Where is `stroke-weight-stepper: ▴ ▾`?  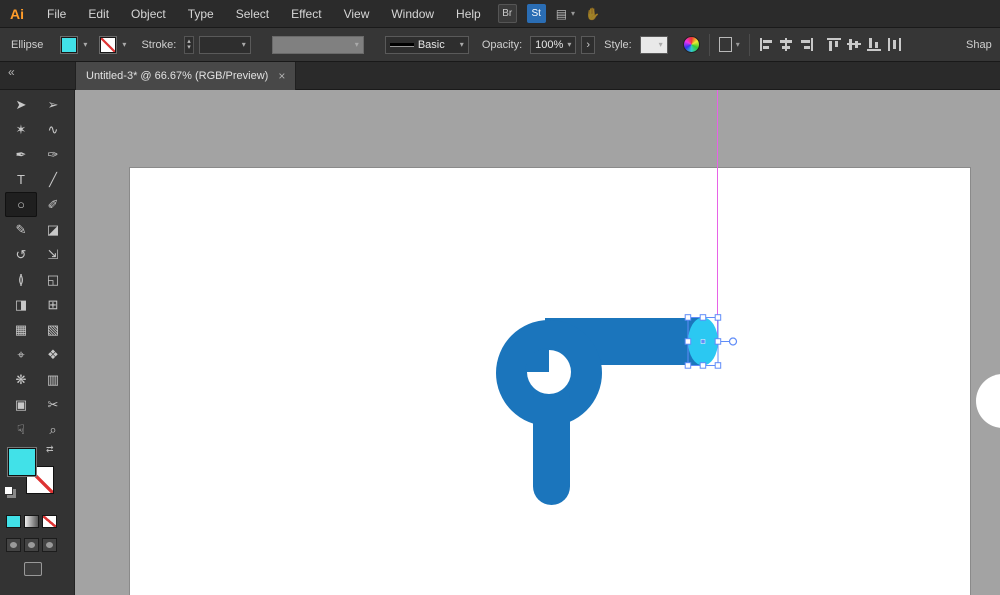 stroke-weight-stepper: ▴ ▾ is located at coordinates (189, 44).